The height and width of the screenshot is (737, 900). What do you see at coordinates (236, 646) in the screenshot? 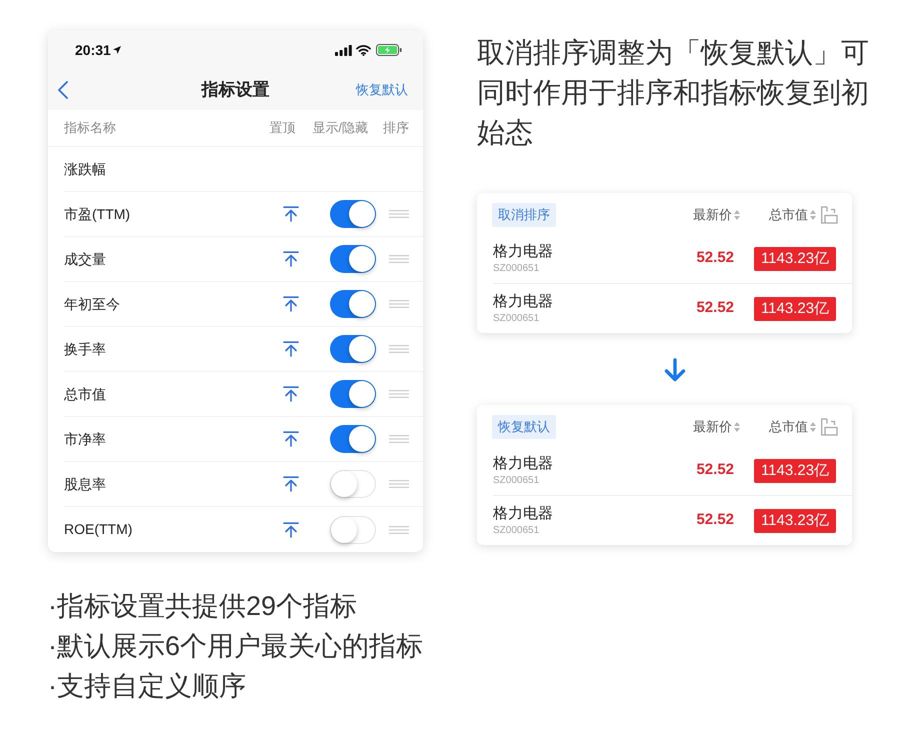
I see `note-line: ·默认展示6个用户最关心的指标` at bounding box center [236, 646].